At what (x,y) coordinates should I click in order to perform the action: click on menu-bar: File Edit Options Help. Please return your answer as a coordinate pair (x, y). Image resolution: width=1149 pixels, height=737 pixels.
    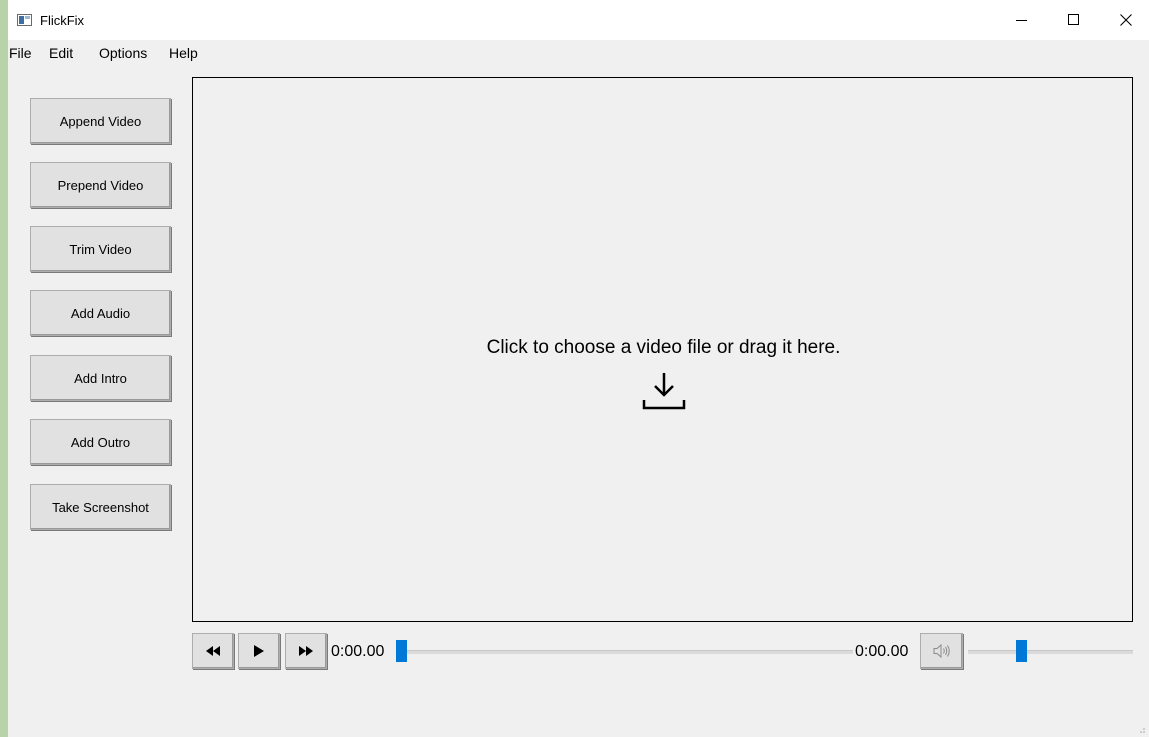
    Looking at the image, I should click on (578, 53).